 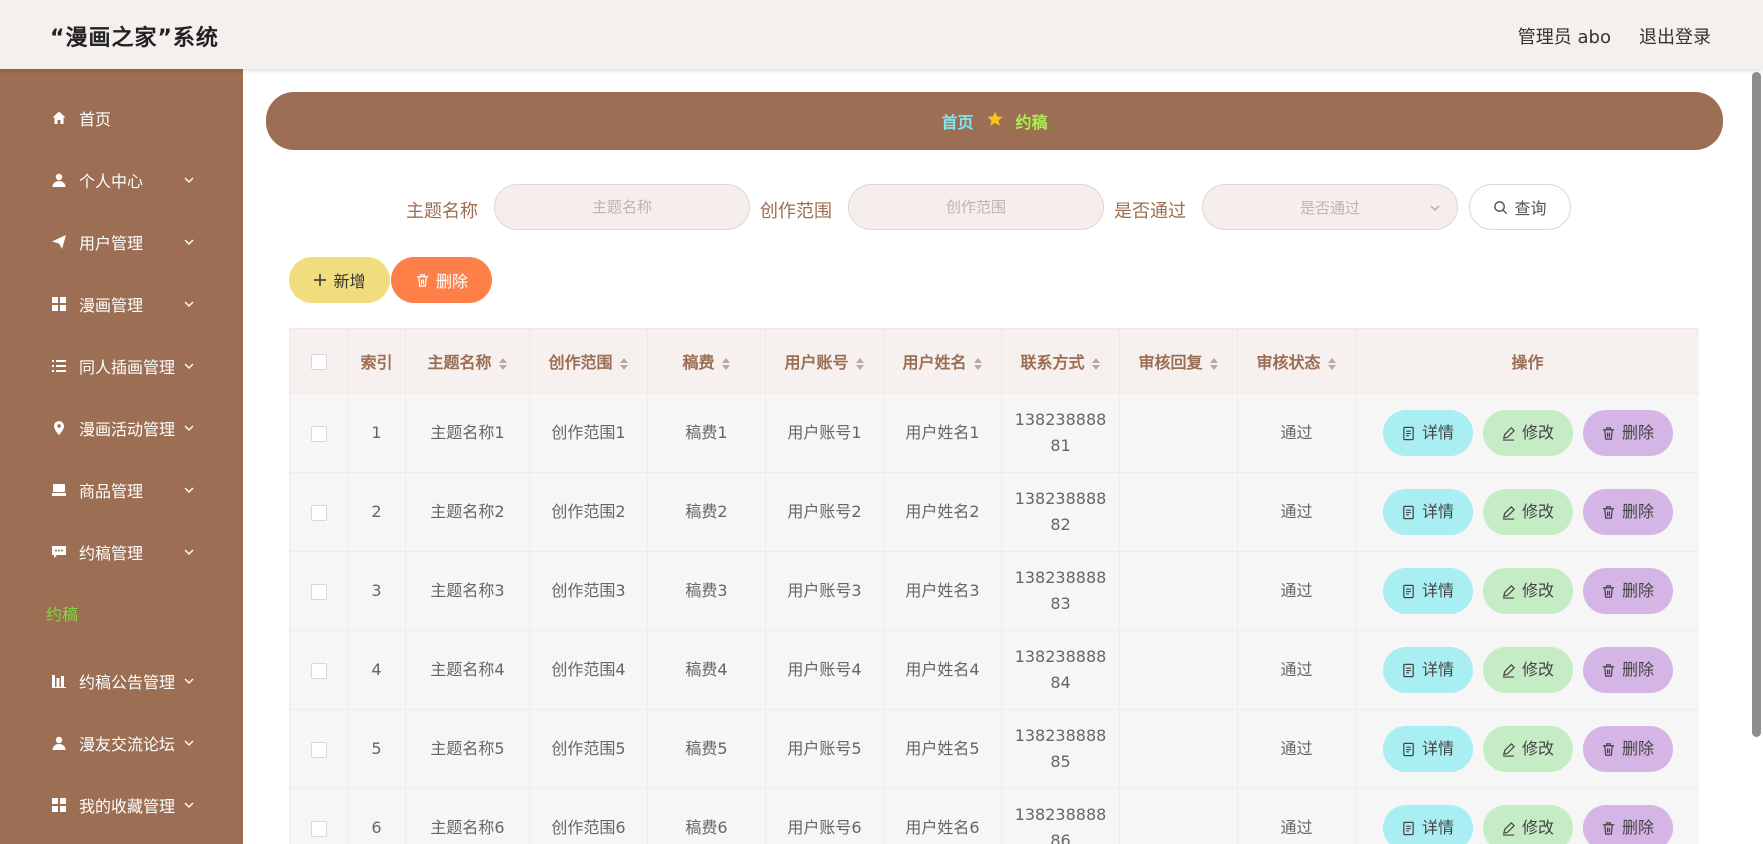 What do you see at coordinates (467, 512) in the screenshot?
I see `cell-theme: 主题名称2` at bounding box center [467, 512].